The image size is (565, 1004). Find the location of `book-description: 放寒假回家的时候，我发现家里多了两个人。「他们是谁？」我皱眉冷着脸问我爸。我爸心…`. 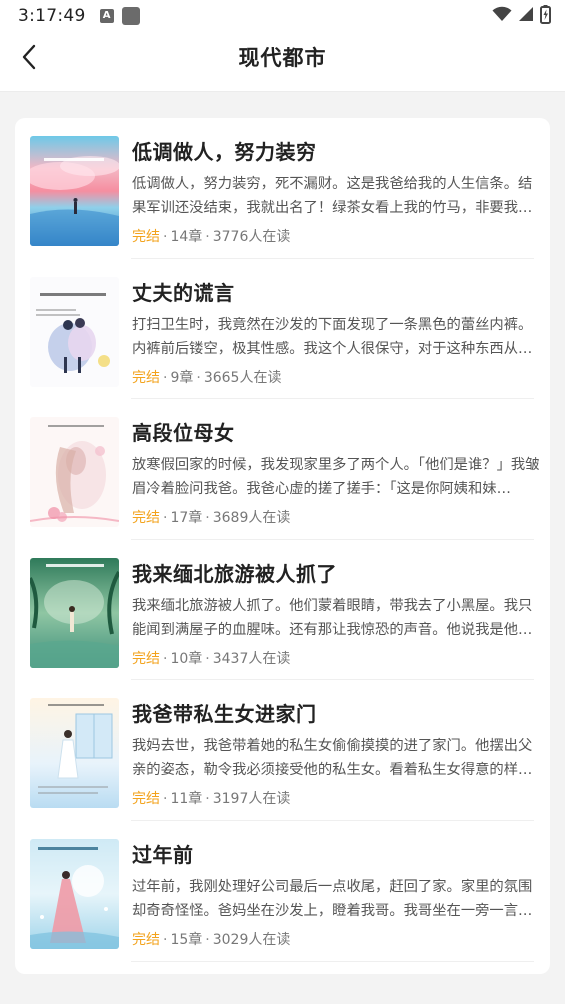

book-description: 放寒假回家的时候，我发现家里多了两个人。「他们是谁？」我皱眉冷着脸问我爸。我爸心… is located at coordinates (336, 477).